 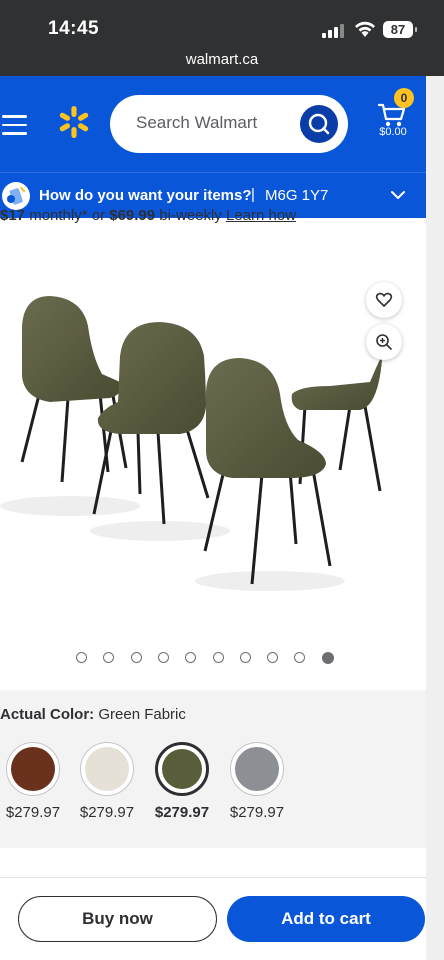 What do you see at coordinates (404, 98) in the screenshot?
I see `cart-count-badge: 0` at bounding box center [404, 98].